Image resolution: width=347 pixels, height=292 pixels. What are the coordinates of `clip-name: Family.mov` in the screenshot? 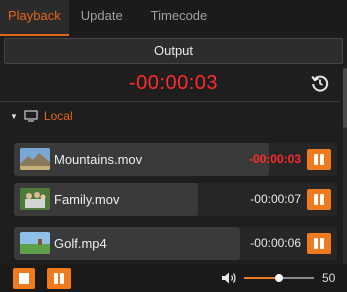 It's located at (87, 199).